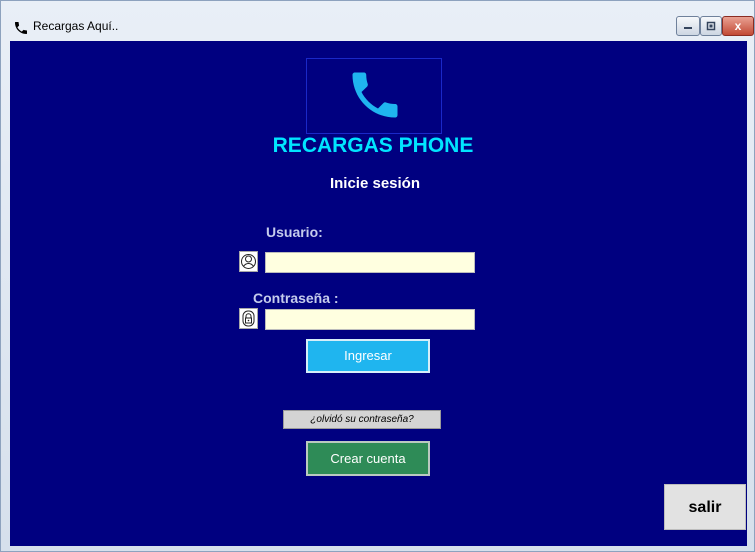  Describe the element at coordinates (705, 507) in the screenshot. I see `exit-button: salir` at that location.